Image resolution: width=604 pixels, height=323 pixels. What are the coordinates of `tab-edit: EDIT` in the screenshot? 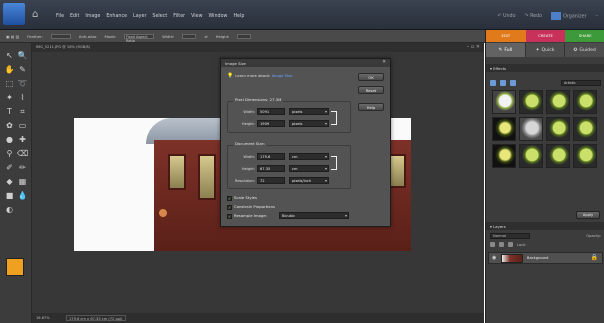 It's located at (506, 36).